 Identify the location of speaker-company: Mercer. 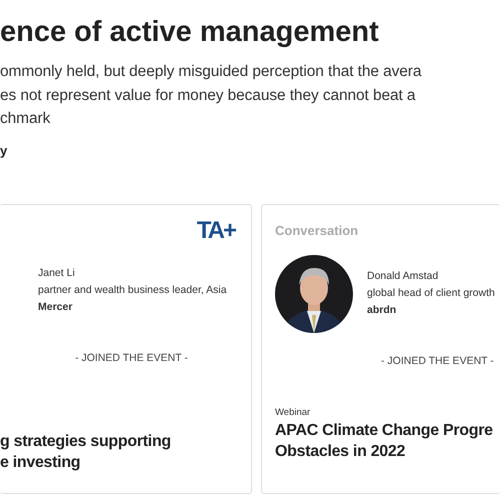
(56, 307).